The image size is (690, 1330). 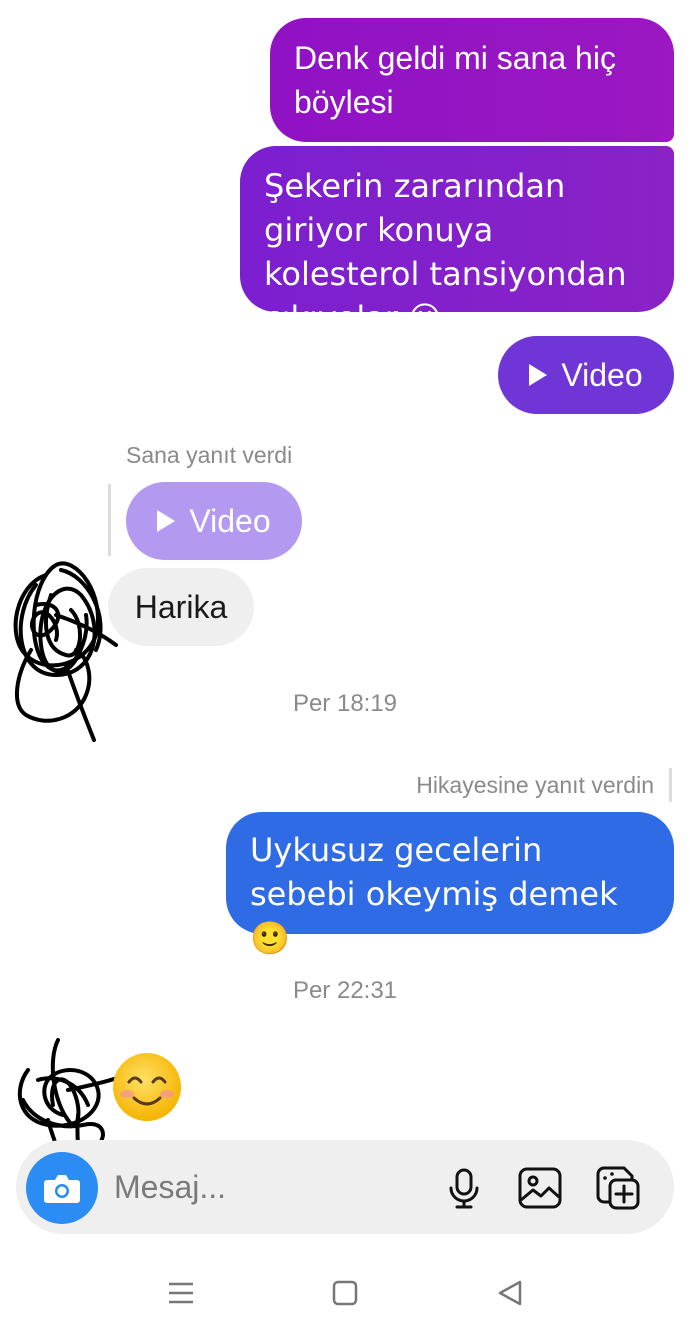 I want to click on timestamp: Per 18:19, so click(x=345, y=703).